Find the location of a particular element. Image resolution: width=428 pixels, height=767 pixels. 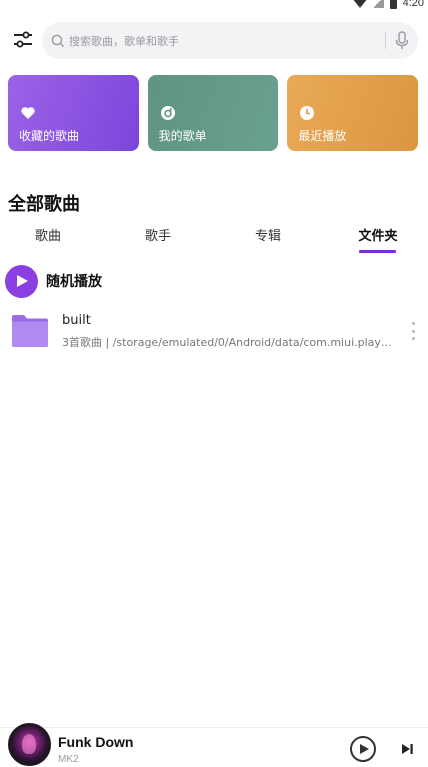

search-input: 搜索歌曲，歌单和歌手 is located at coordinates (230, 40).